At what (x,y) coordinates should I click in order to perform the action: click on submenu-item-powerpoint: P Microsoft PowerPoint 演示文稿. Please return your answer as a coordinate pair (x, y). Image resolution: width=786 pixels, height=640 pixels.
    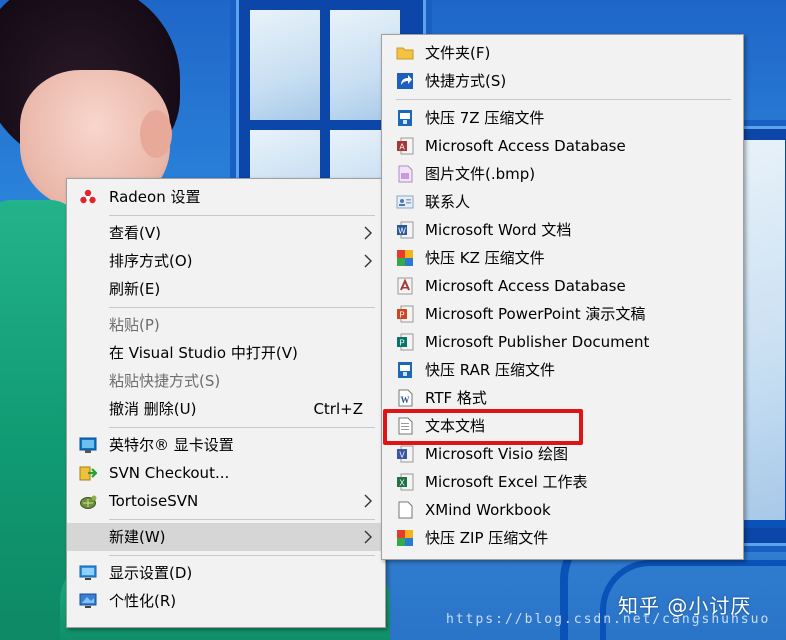
    Looking at the image, I should click on (562, 314).